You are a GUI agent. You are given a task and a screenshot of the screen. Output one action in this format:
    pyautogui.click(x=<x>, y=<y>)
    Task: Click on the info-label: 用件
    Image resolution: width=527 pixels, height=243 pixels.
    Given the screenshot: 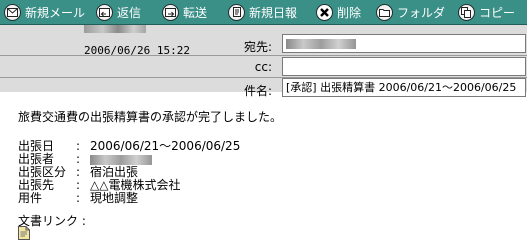 What is the action you would take?
    pyautogui.click(x=30, y=198)
    